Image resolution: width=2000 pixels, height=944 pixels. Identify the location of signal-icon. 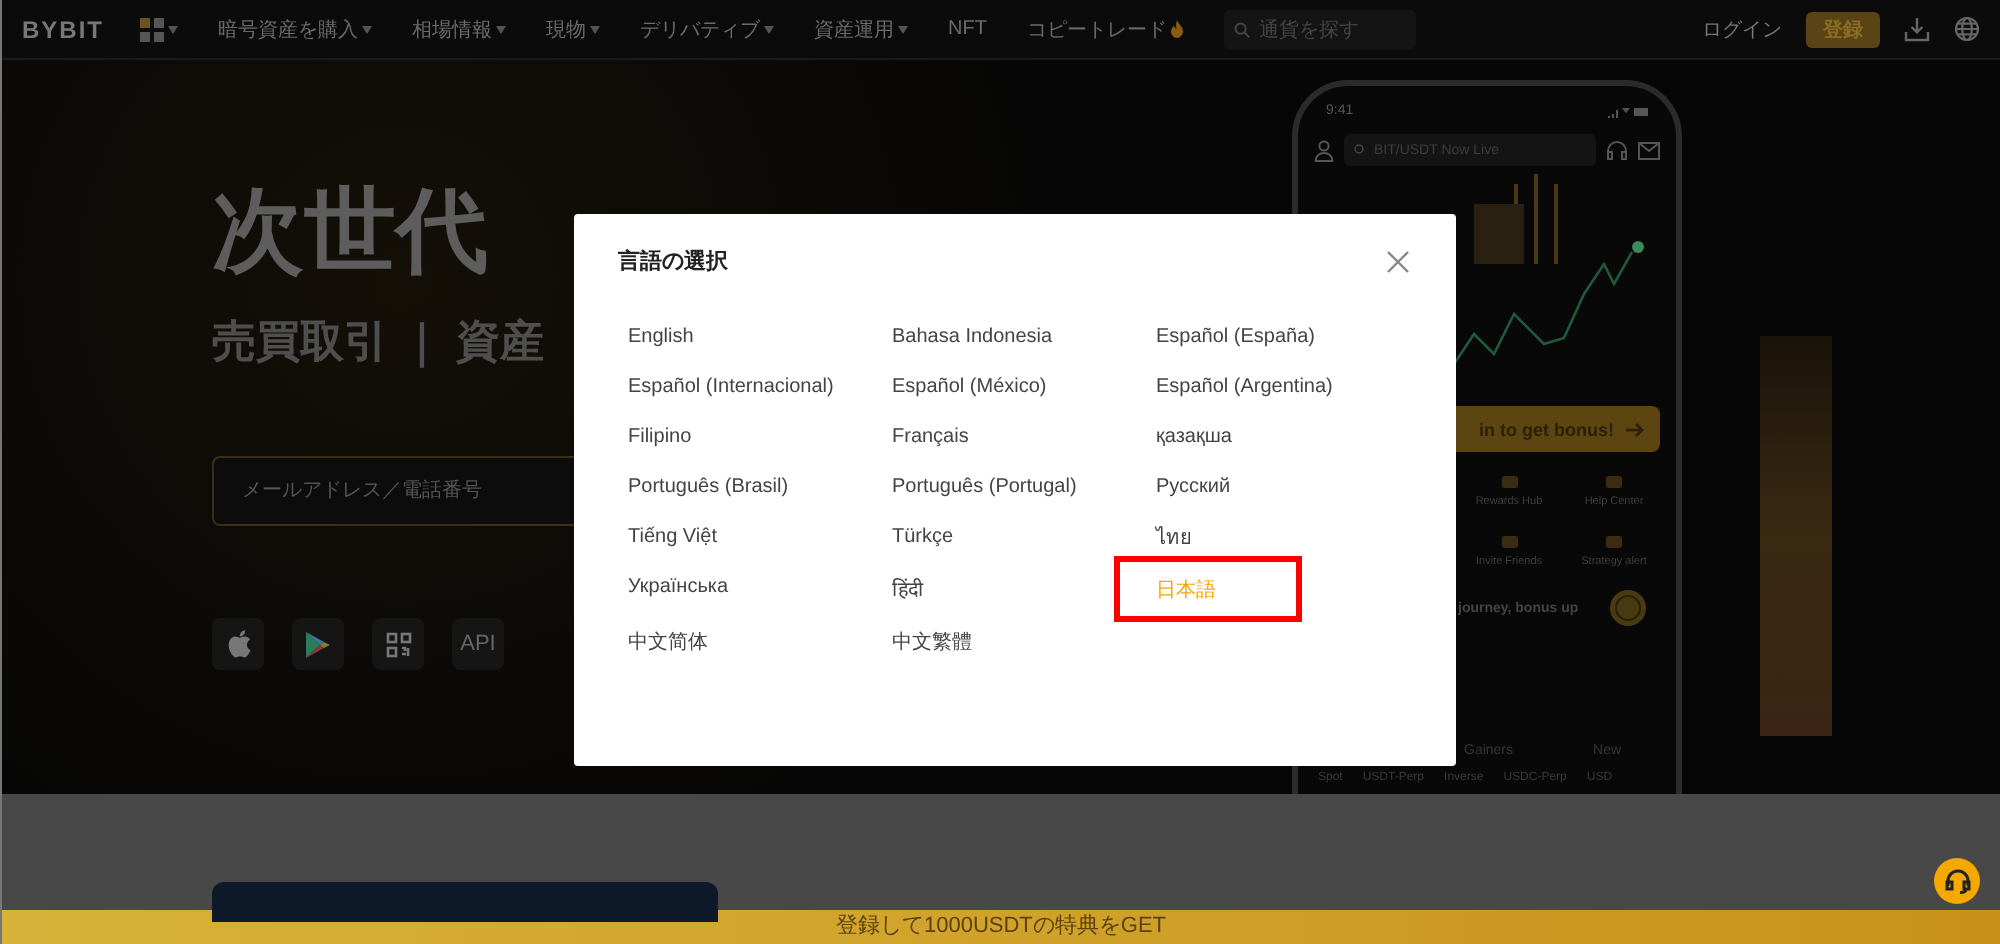
(1628, 111).